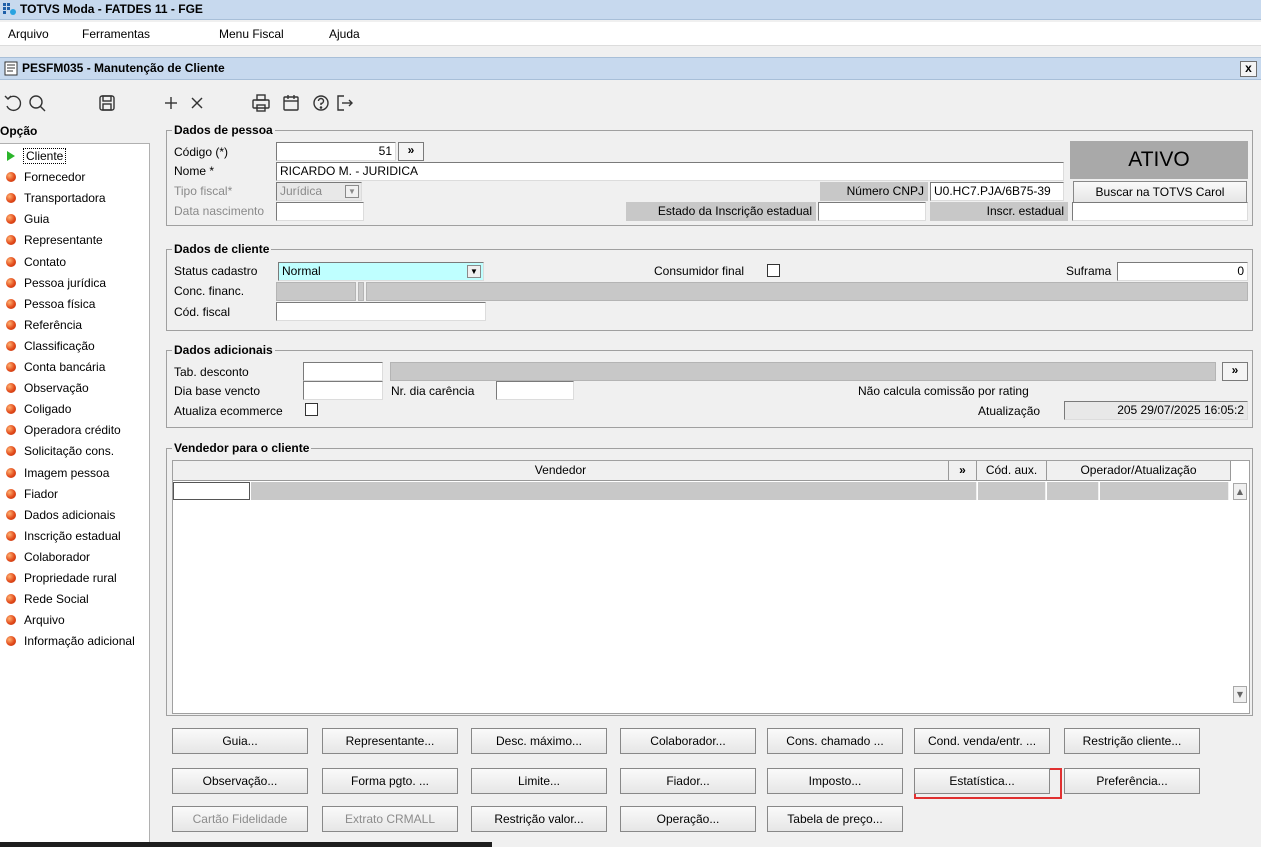 The width and height of the screenshot is (1261, 847). Describe the element at coordinates (1182, 271) in the screenshot. I see `suframa-field: 0` at that location.